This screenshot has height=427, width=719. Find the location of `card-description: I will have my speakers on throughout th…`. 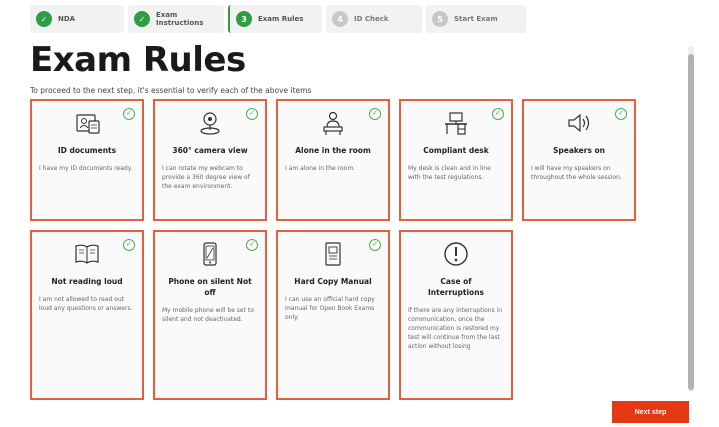

card-description: I will have my speakers on throughout th… is located at coordinates (576, 173).